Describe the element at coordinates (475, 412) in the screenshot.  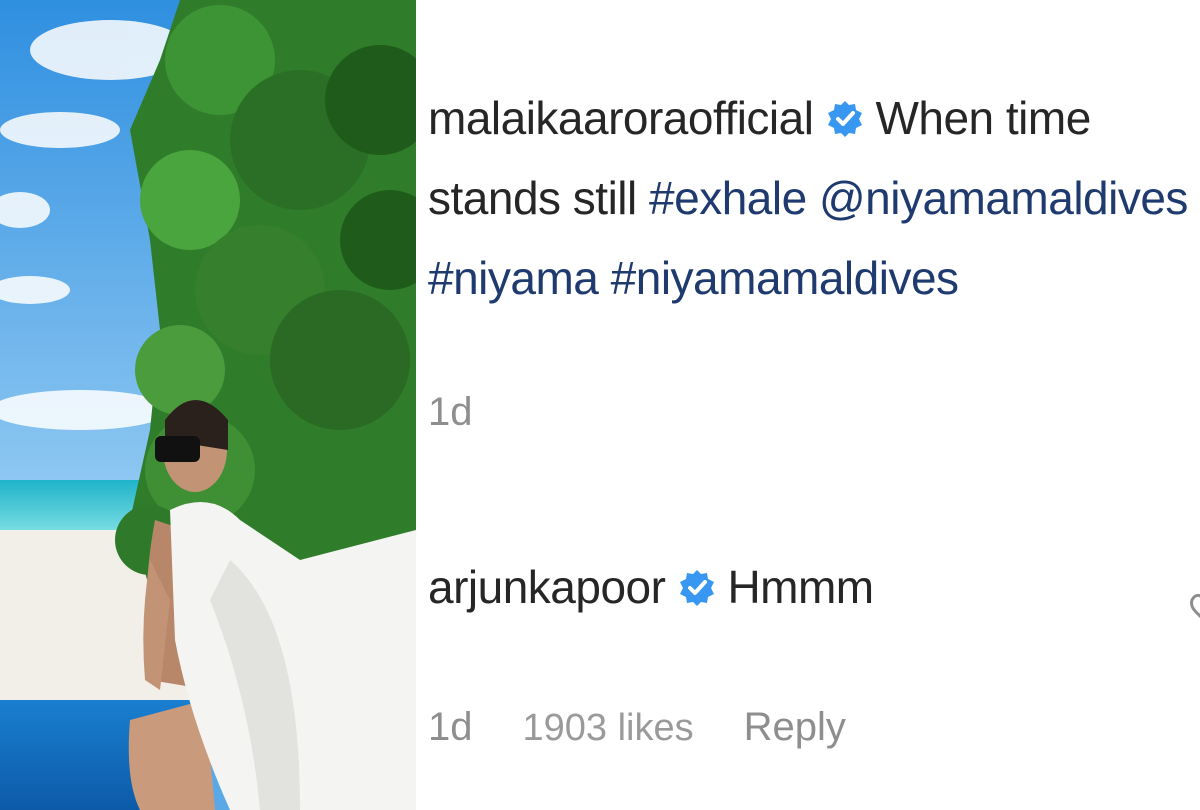
I see `post-meta: 1d` at that location.